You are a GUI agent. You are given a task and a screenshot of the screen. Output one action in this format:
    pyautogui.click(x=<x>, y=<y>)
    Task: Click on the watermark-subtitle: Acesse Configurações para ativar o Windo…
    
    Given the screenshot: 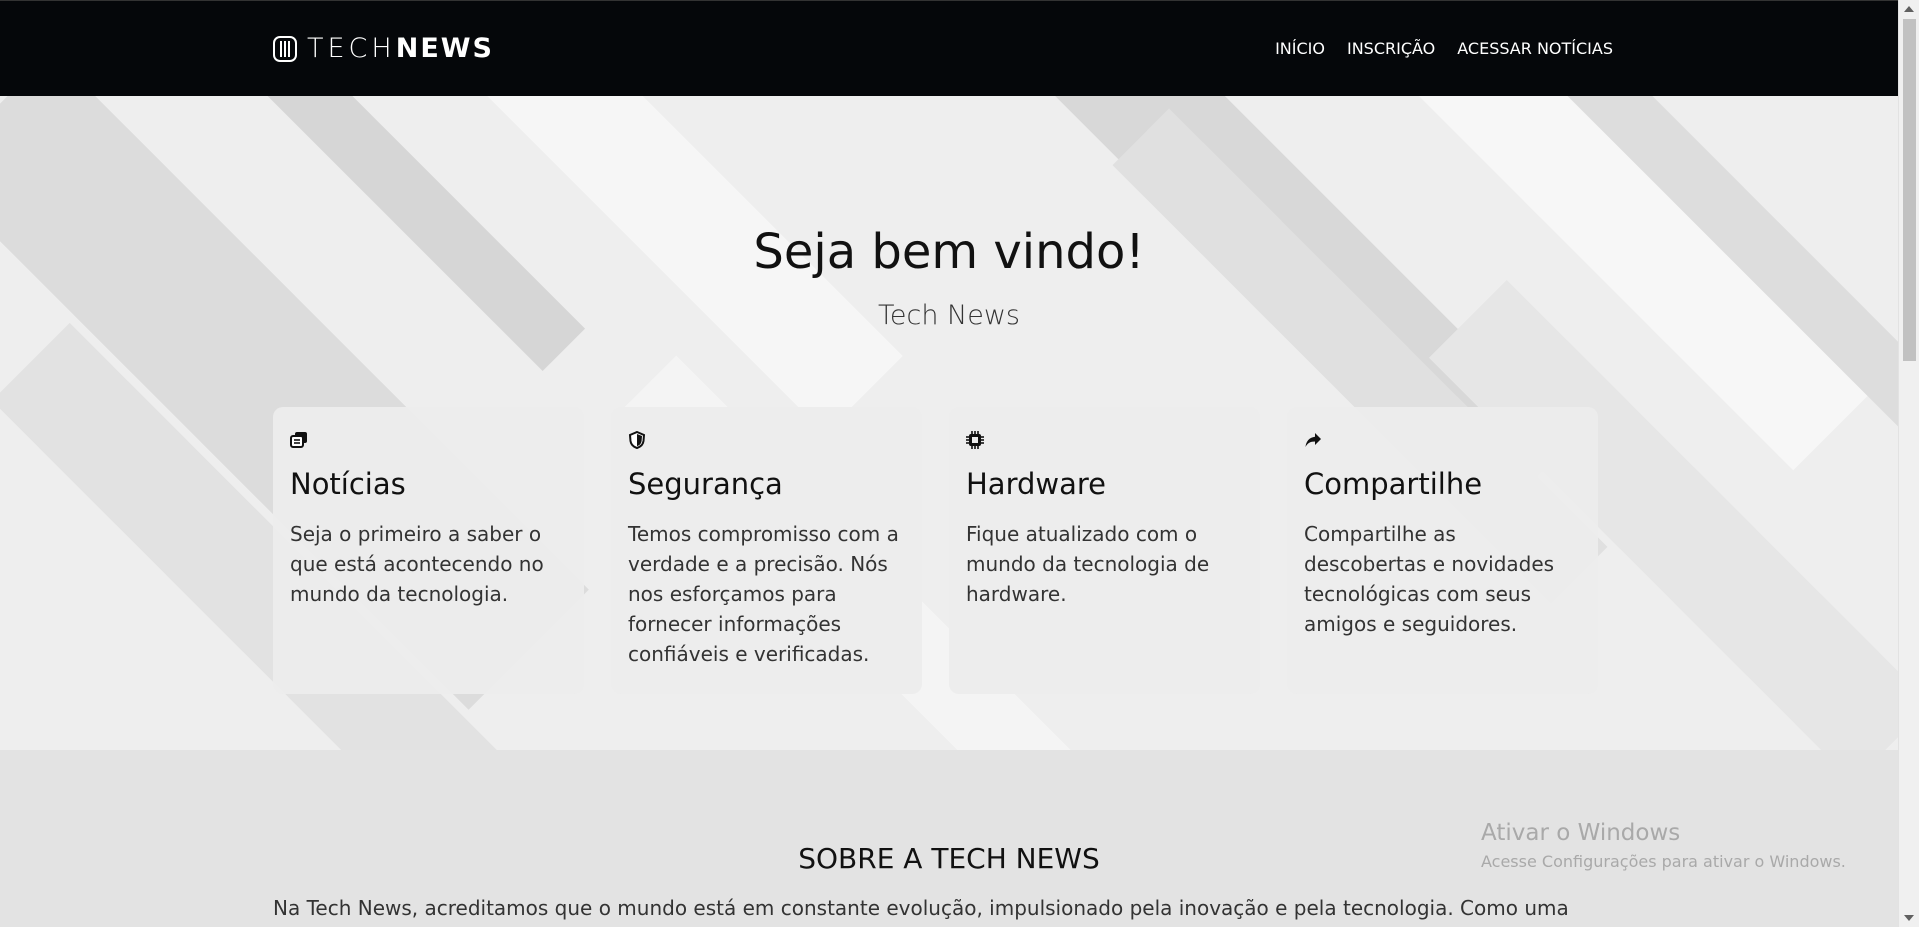 What is the action you would take?
    pyautogui.click(x=1663, y=861)
    